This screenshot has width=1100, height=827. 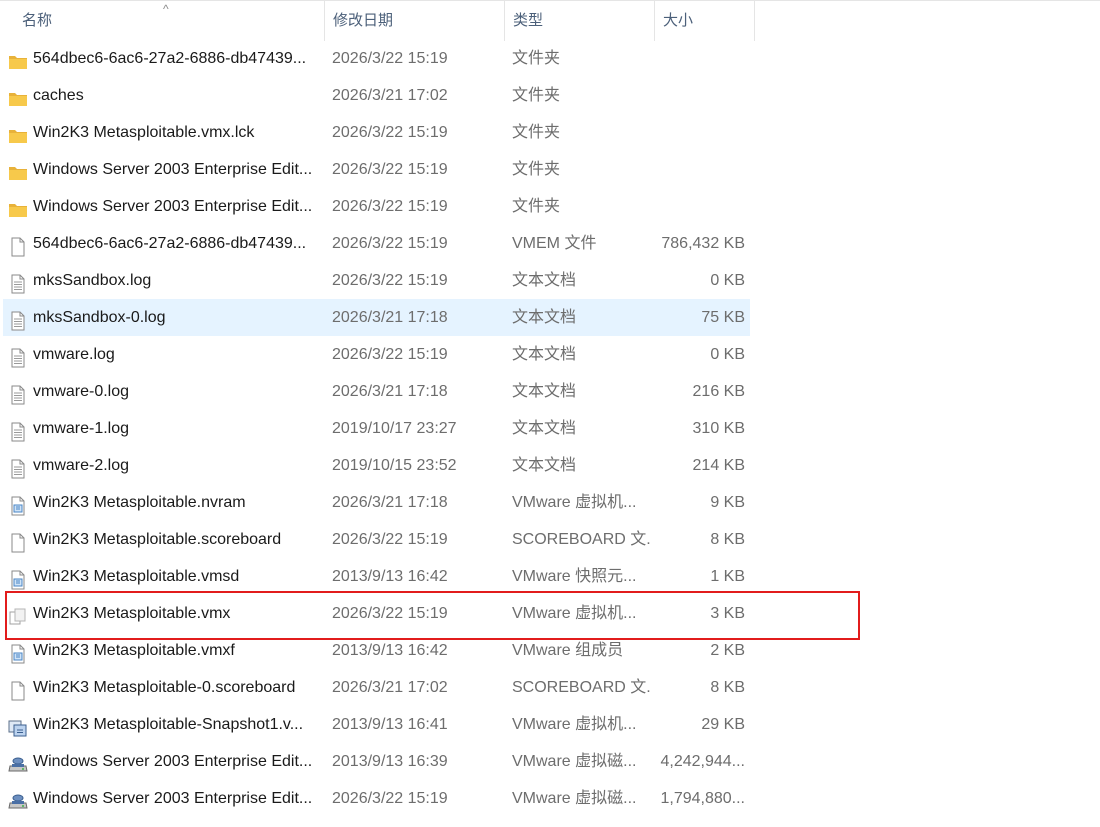 I want to click on file-row: vmware-1.log 2019/10/17 23:27 文本文档 310 KB, so click(x=376, y=428).